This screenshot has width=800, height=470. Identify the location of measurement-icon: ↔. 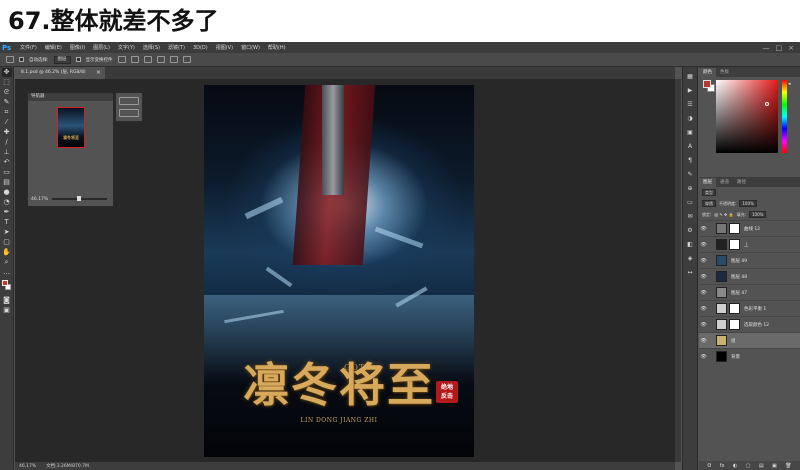
(690, 273).